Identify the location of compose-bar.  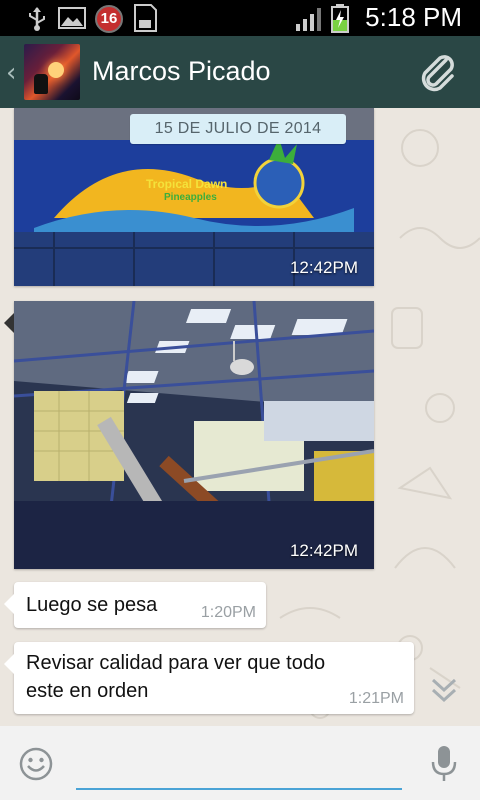
(240, 763).